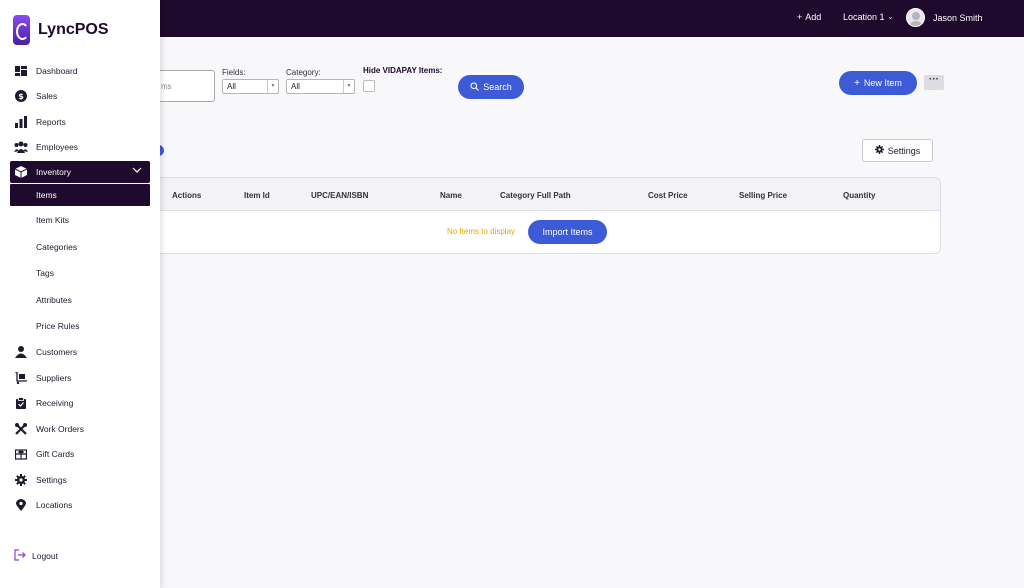 Image resolution: width=1024 pixels, height=588 pixels. Describe the element at coordinates (295, 86) in the screenshot. I see `category-value: All` at that location.